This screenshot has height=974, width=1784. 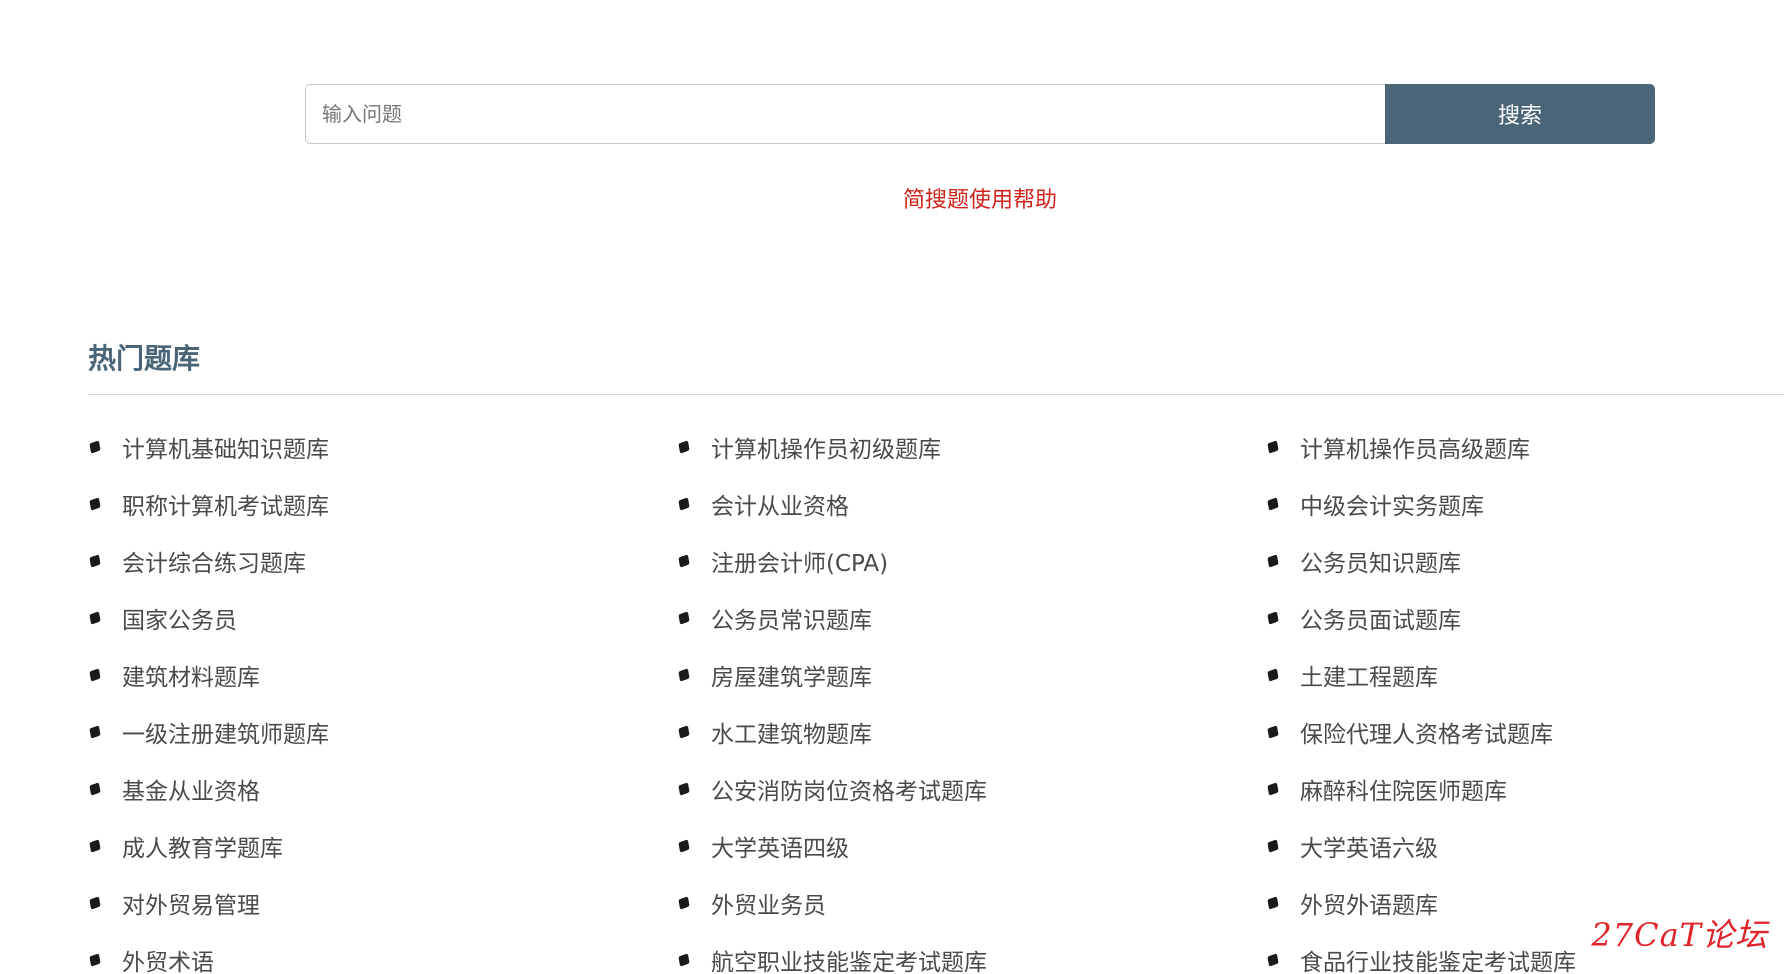 I want to click on list-item: 计算机操作员初级题库, so click(x=971, y=446).